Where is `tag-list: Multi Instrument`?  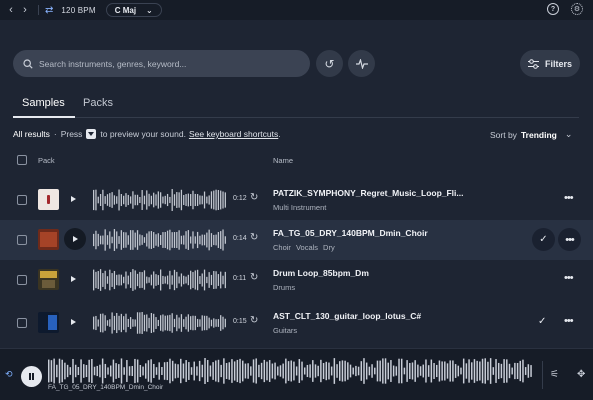 tag-list: Multi Instrument is located at coordinates (299, 207).